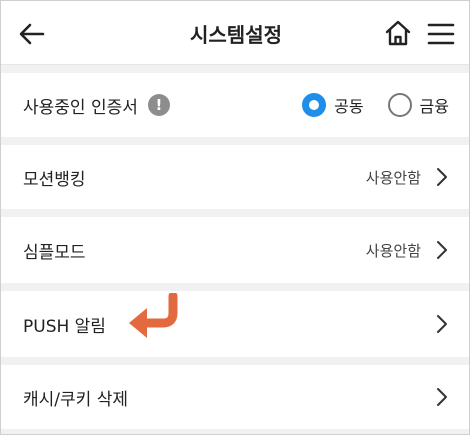 Image resolution: width=470 pixels, height=435 pixels. I want to click on radio-selected-icon, so click(314, 105).